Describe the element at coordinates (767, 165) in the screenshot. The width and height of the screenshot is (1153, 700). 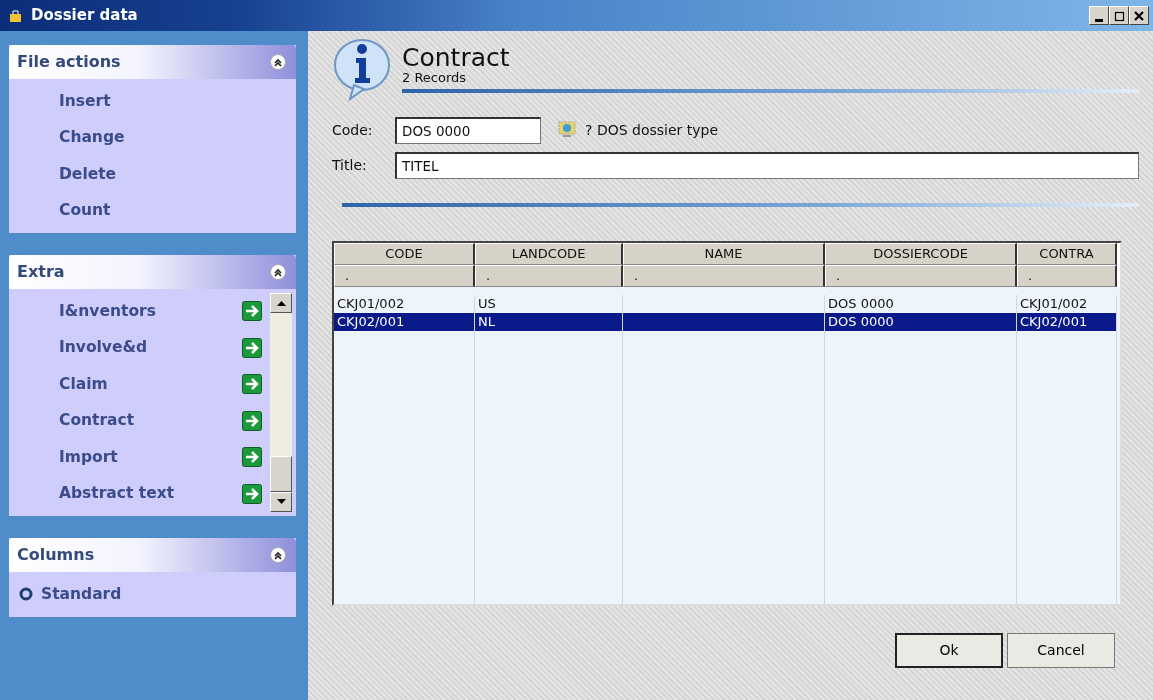
I see `title-field: TITEL` at that location.